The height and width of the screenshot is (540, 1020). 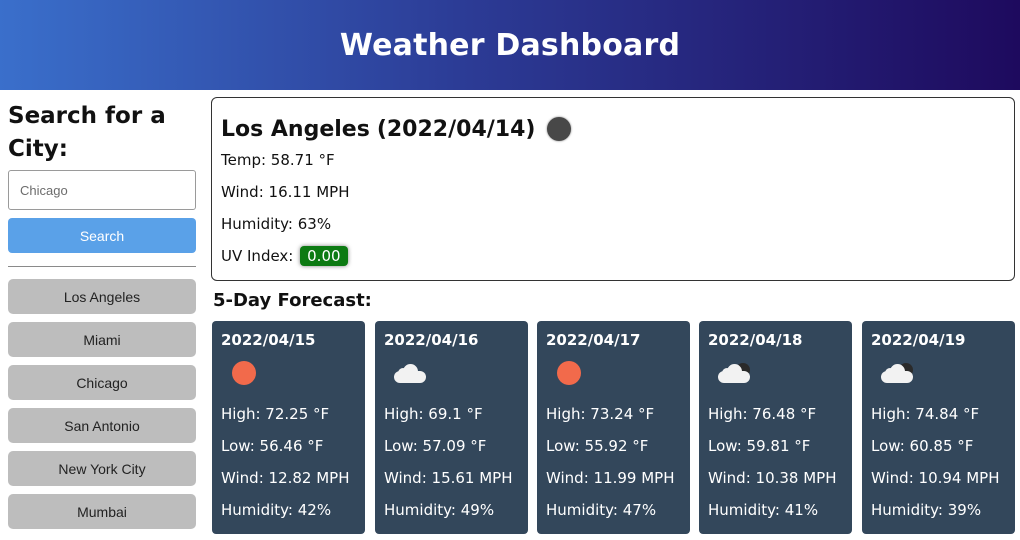 I want to click on history-button-new-york-city: New York City, so click(x=102, y=468).